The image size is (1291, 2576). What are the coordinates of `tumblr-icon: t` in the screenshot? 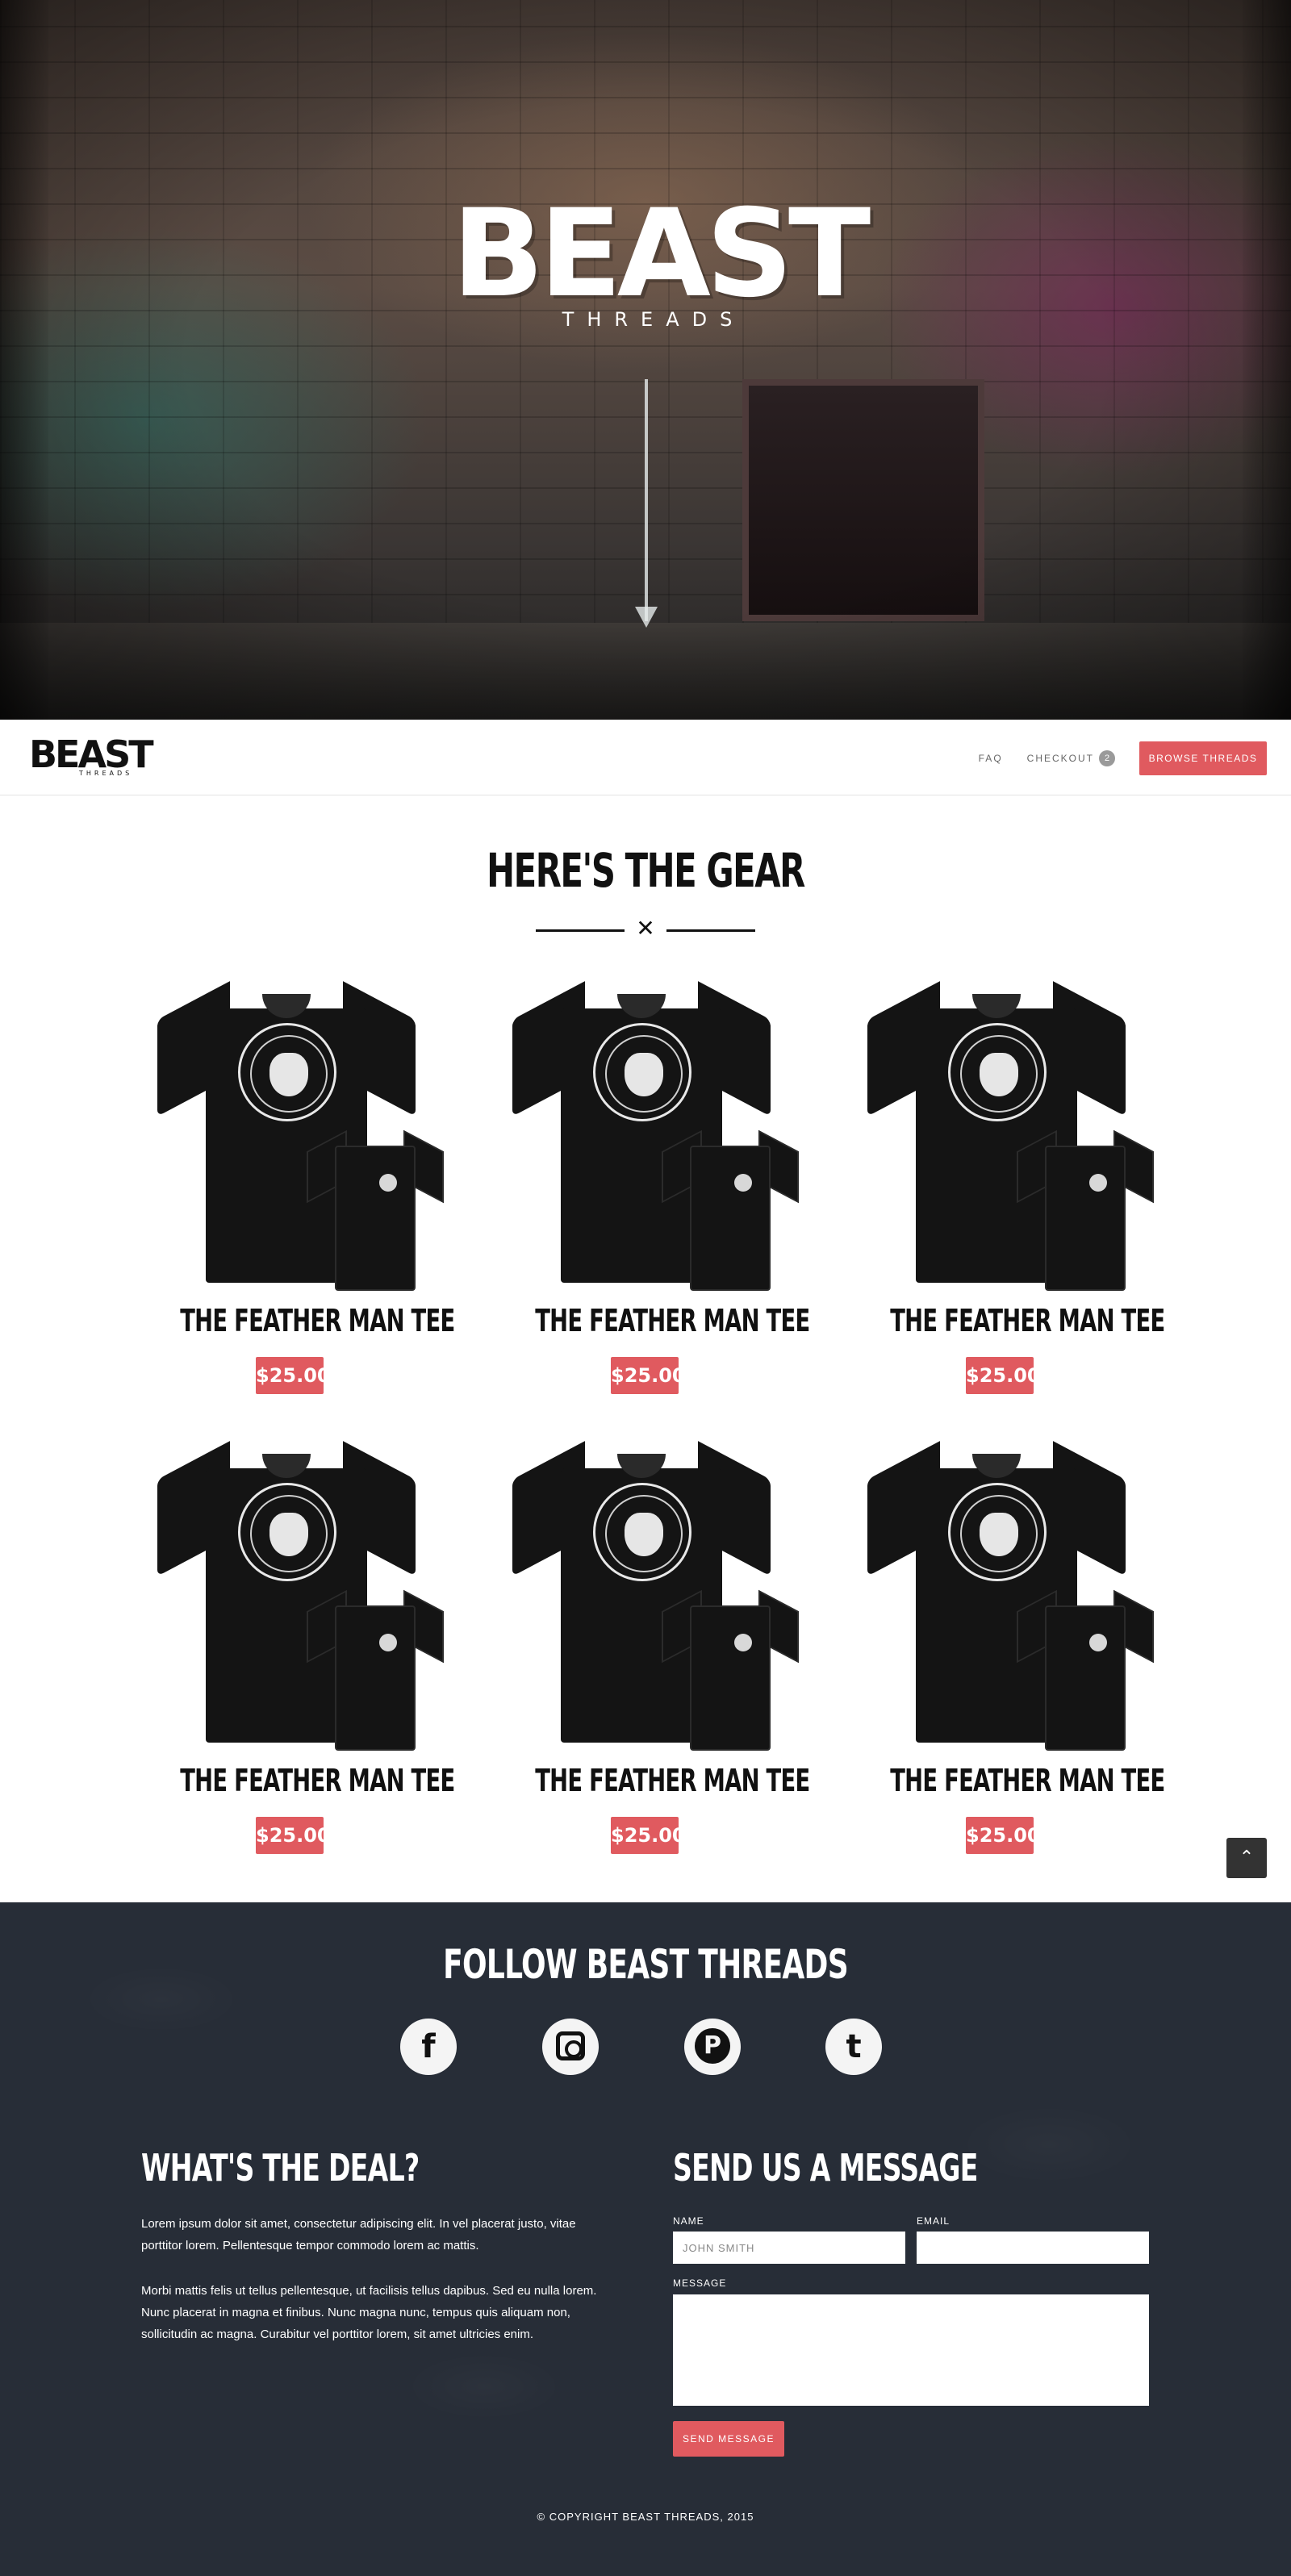 It's located at (853, 2047).